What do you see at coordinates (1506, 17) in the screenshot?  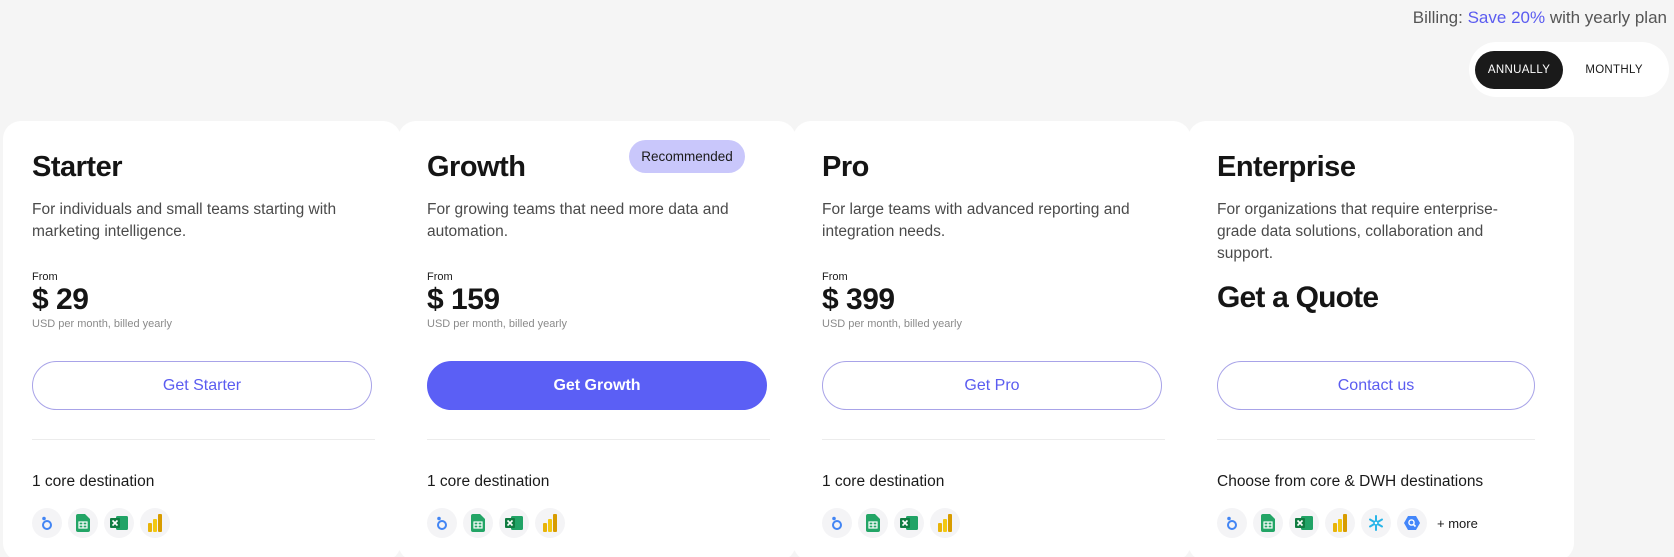 I see `billing-save-text: Save 20%` at bounding box center [1506, 17].